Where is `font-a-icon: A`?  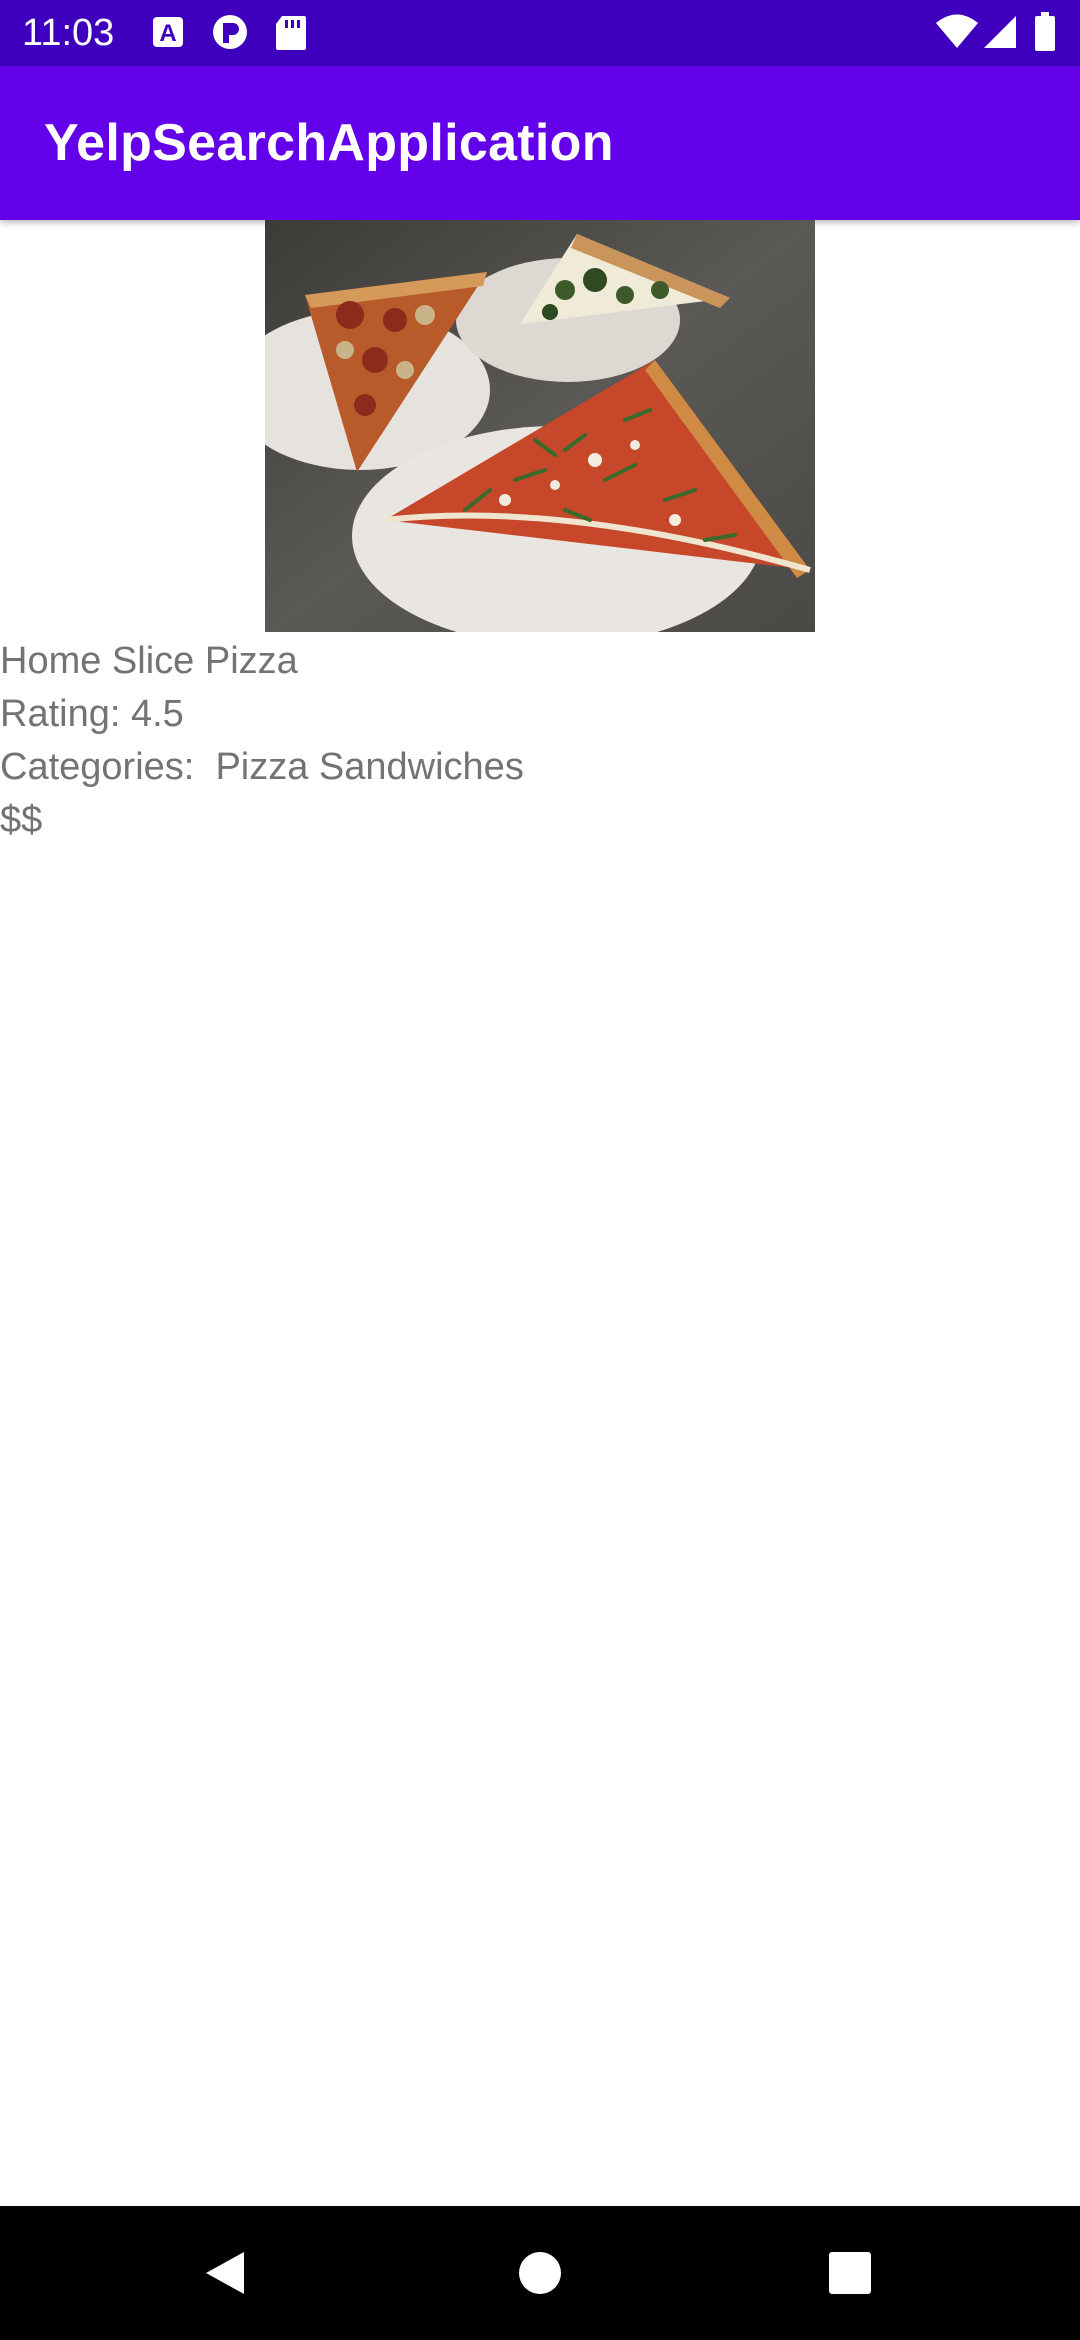 font-a-icon: A is located at coordinates (168, 34).